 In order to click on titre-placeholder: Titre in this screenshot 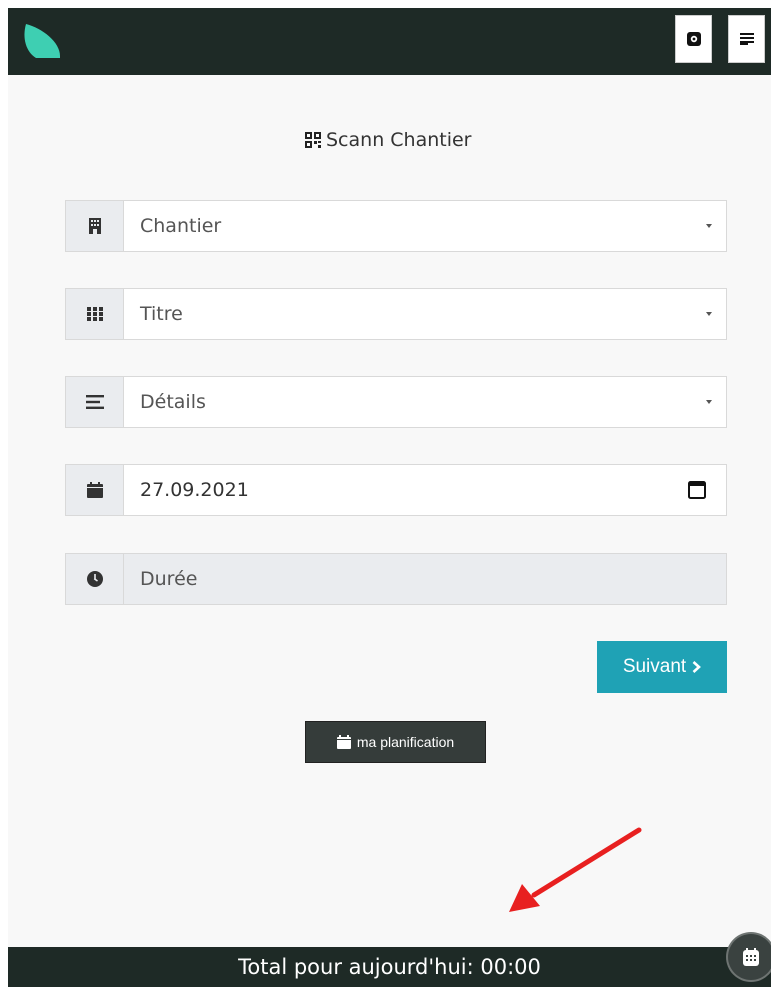, I will do `click(161, 314)`.